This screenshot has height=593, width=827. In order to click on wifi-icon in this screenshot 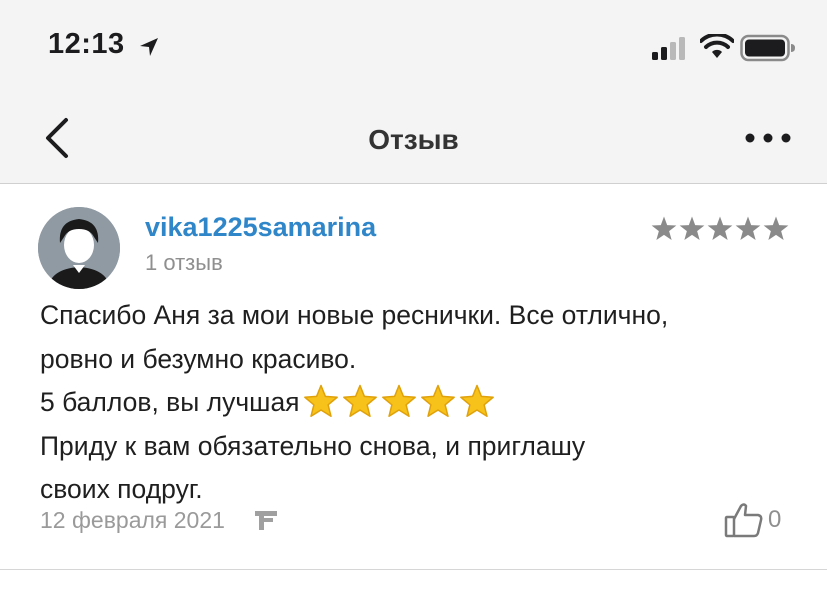, I will do `click(717, 46)`.